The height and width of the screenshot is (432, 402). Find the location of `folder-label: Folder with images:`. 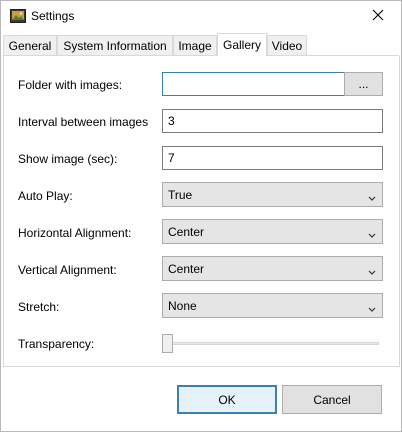

folder-label: Folder with images: is located at coordinates (70, 85).